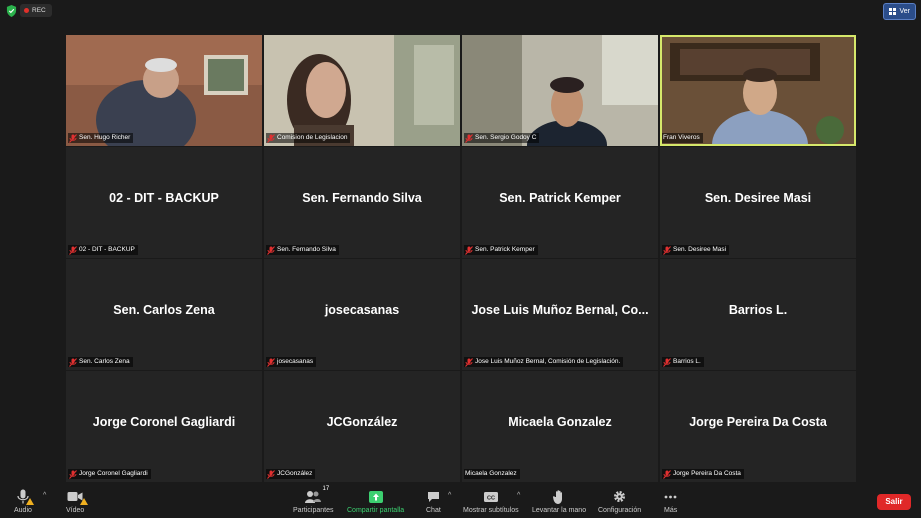  Describe the element at coordinates (39, 10) in the screenshot. I see `recording-label: REC` at that location.